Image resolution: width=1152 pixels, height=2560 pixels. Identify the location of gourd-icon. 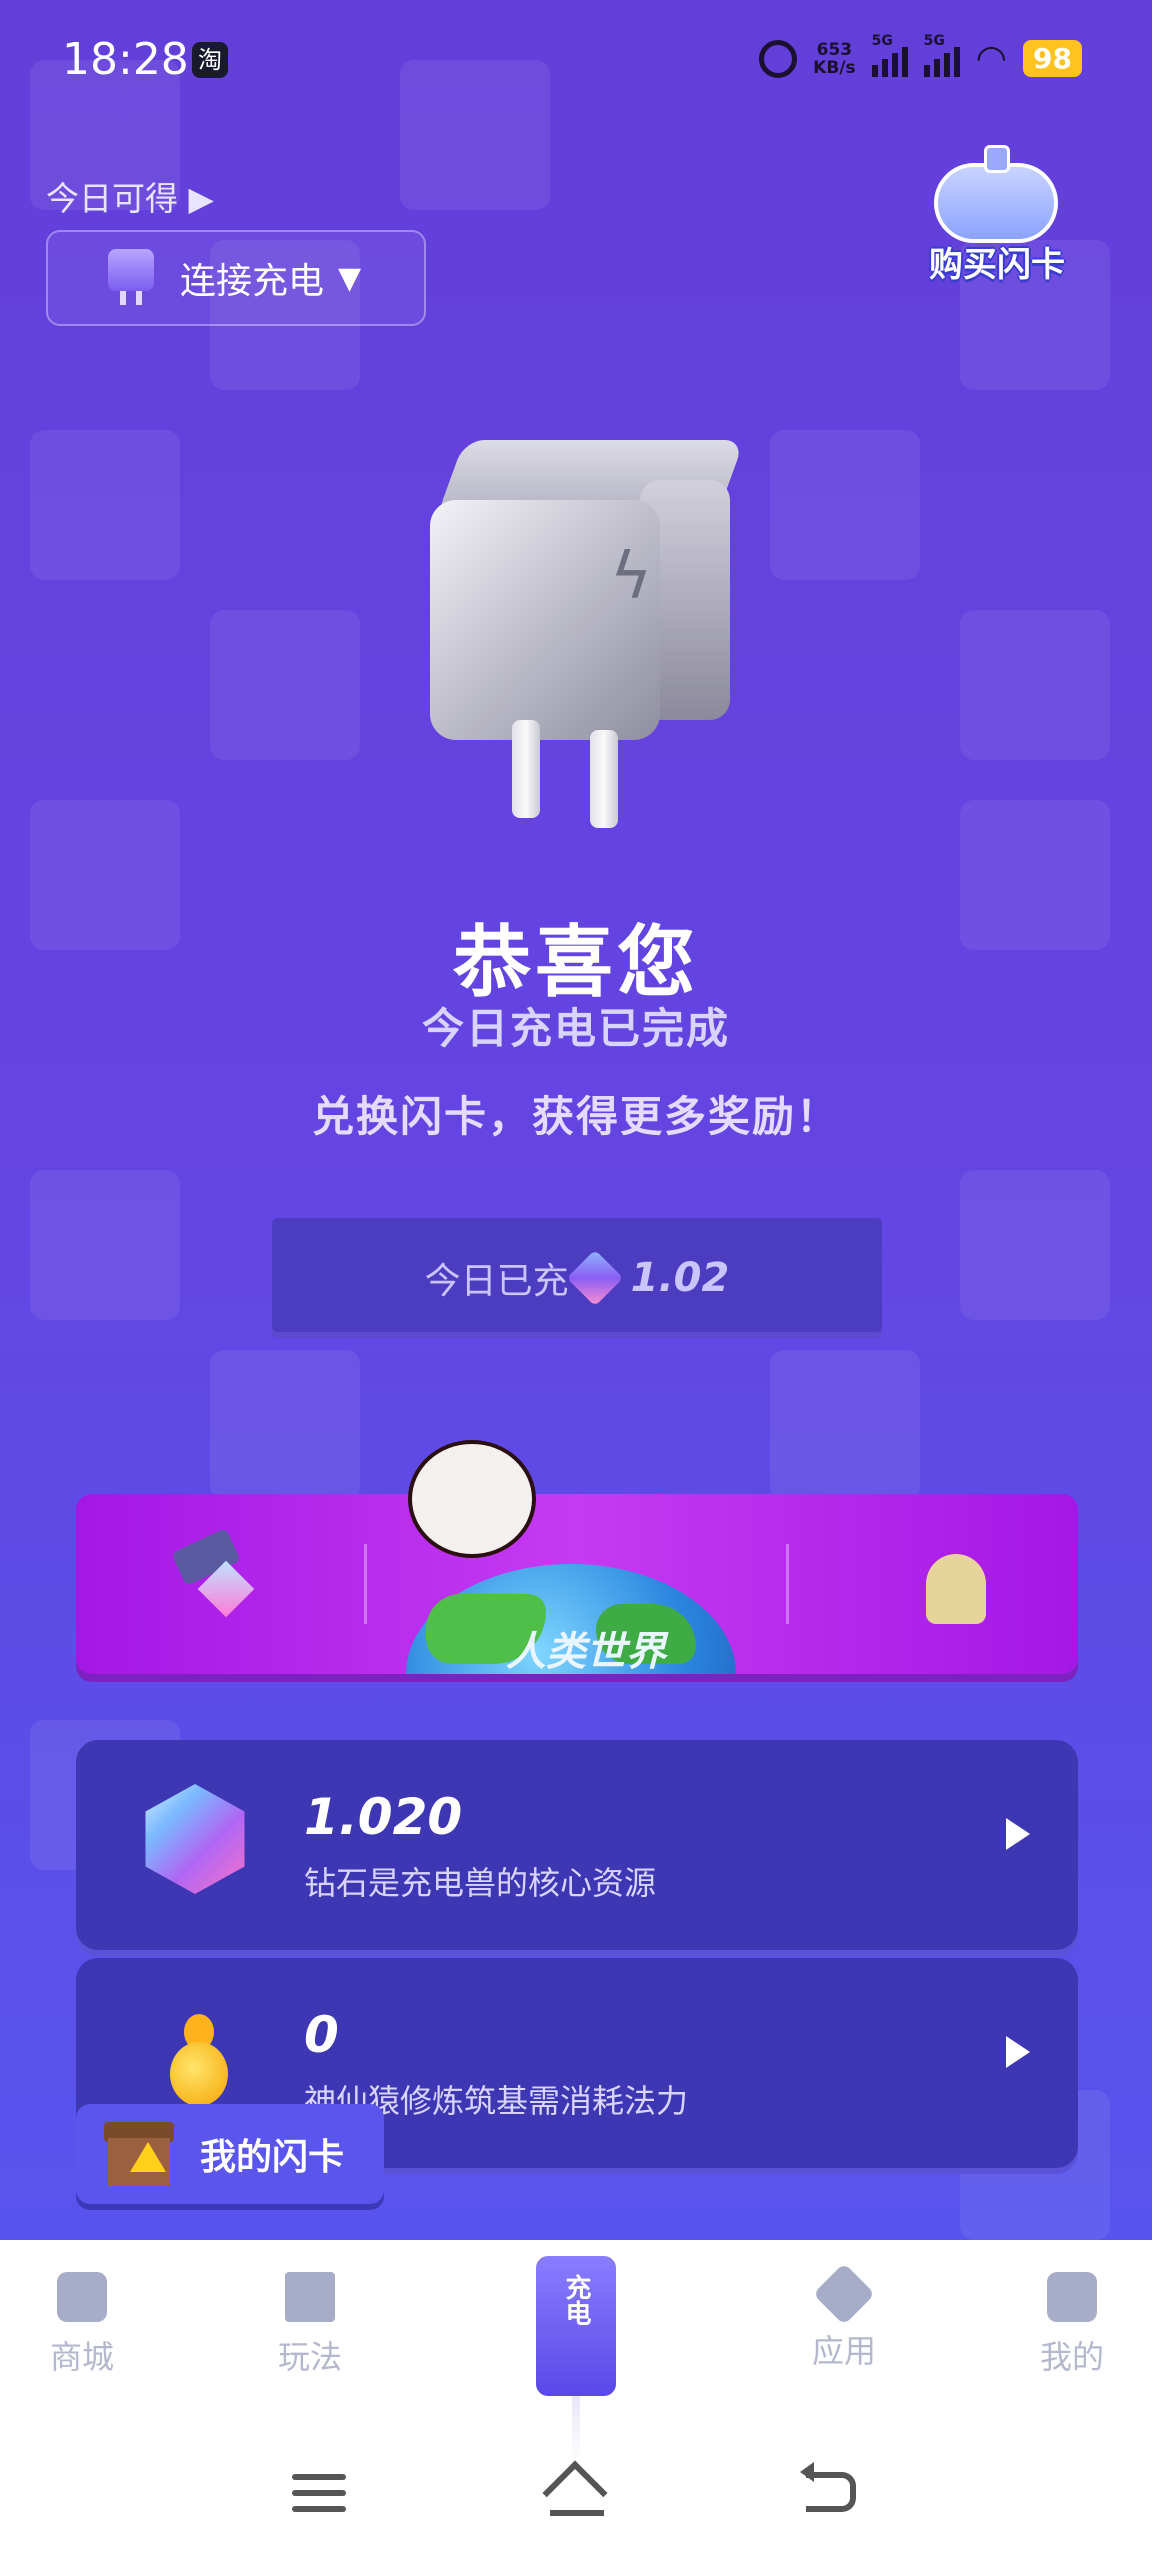
(199, 2064).